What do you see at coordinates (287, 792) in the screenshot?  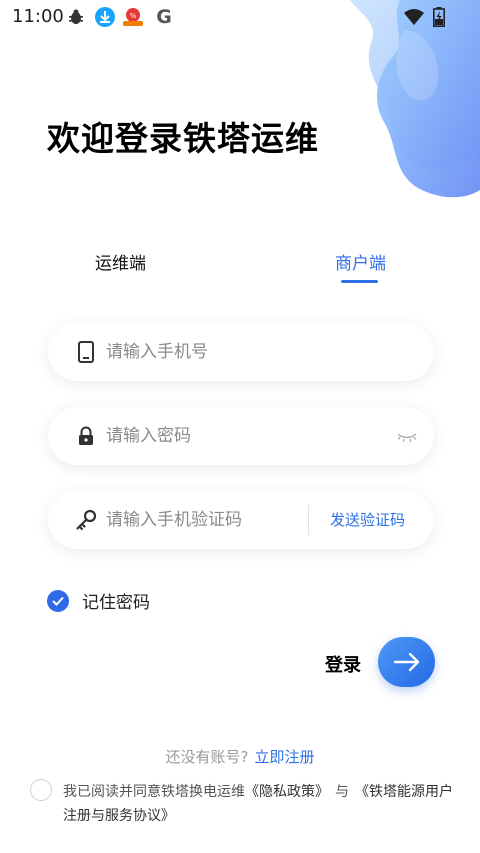 I see `privacy-policy-link: 《隐私政策》` at bounding box center [287, 792].